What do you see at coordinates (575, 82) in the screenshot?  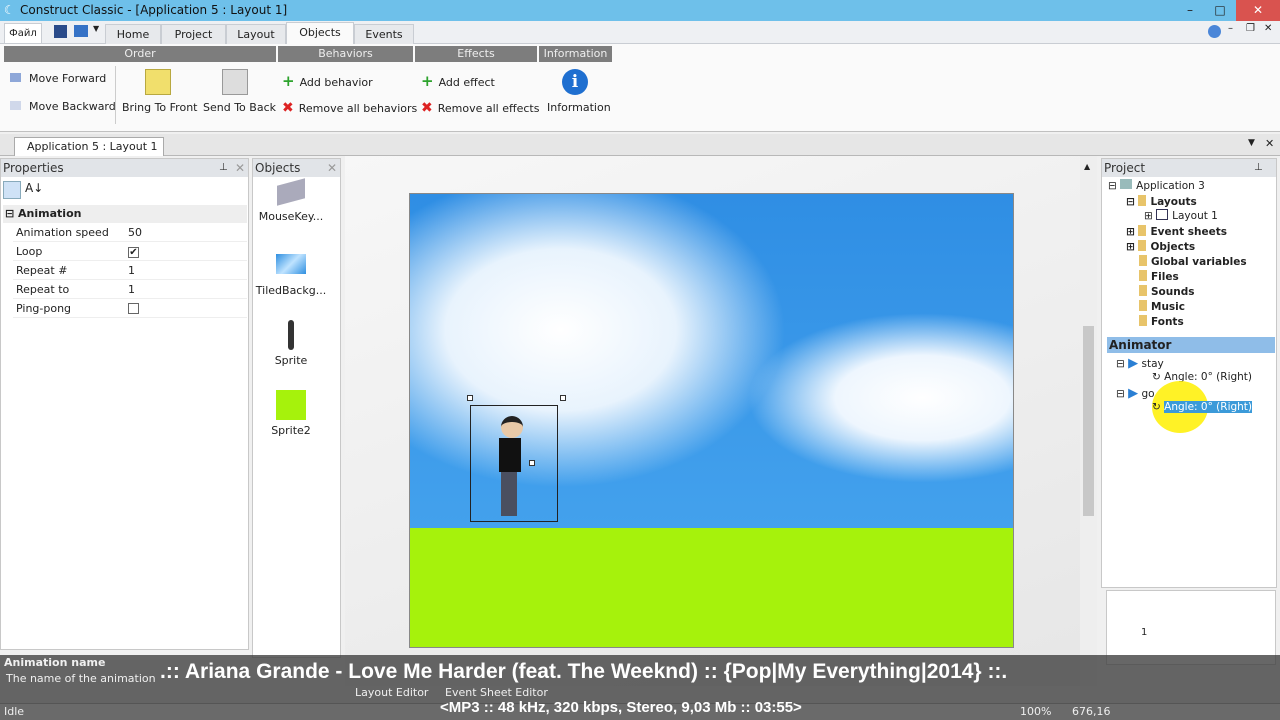 I see `information-icon: i` at bounding box center [575, 82].